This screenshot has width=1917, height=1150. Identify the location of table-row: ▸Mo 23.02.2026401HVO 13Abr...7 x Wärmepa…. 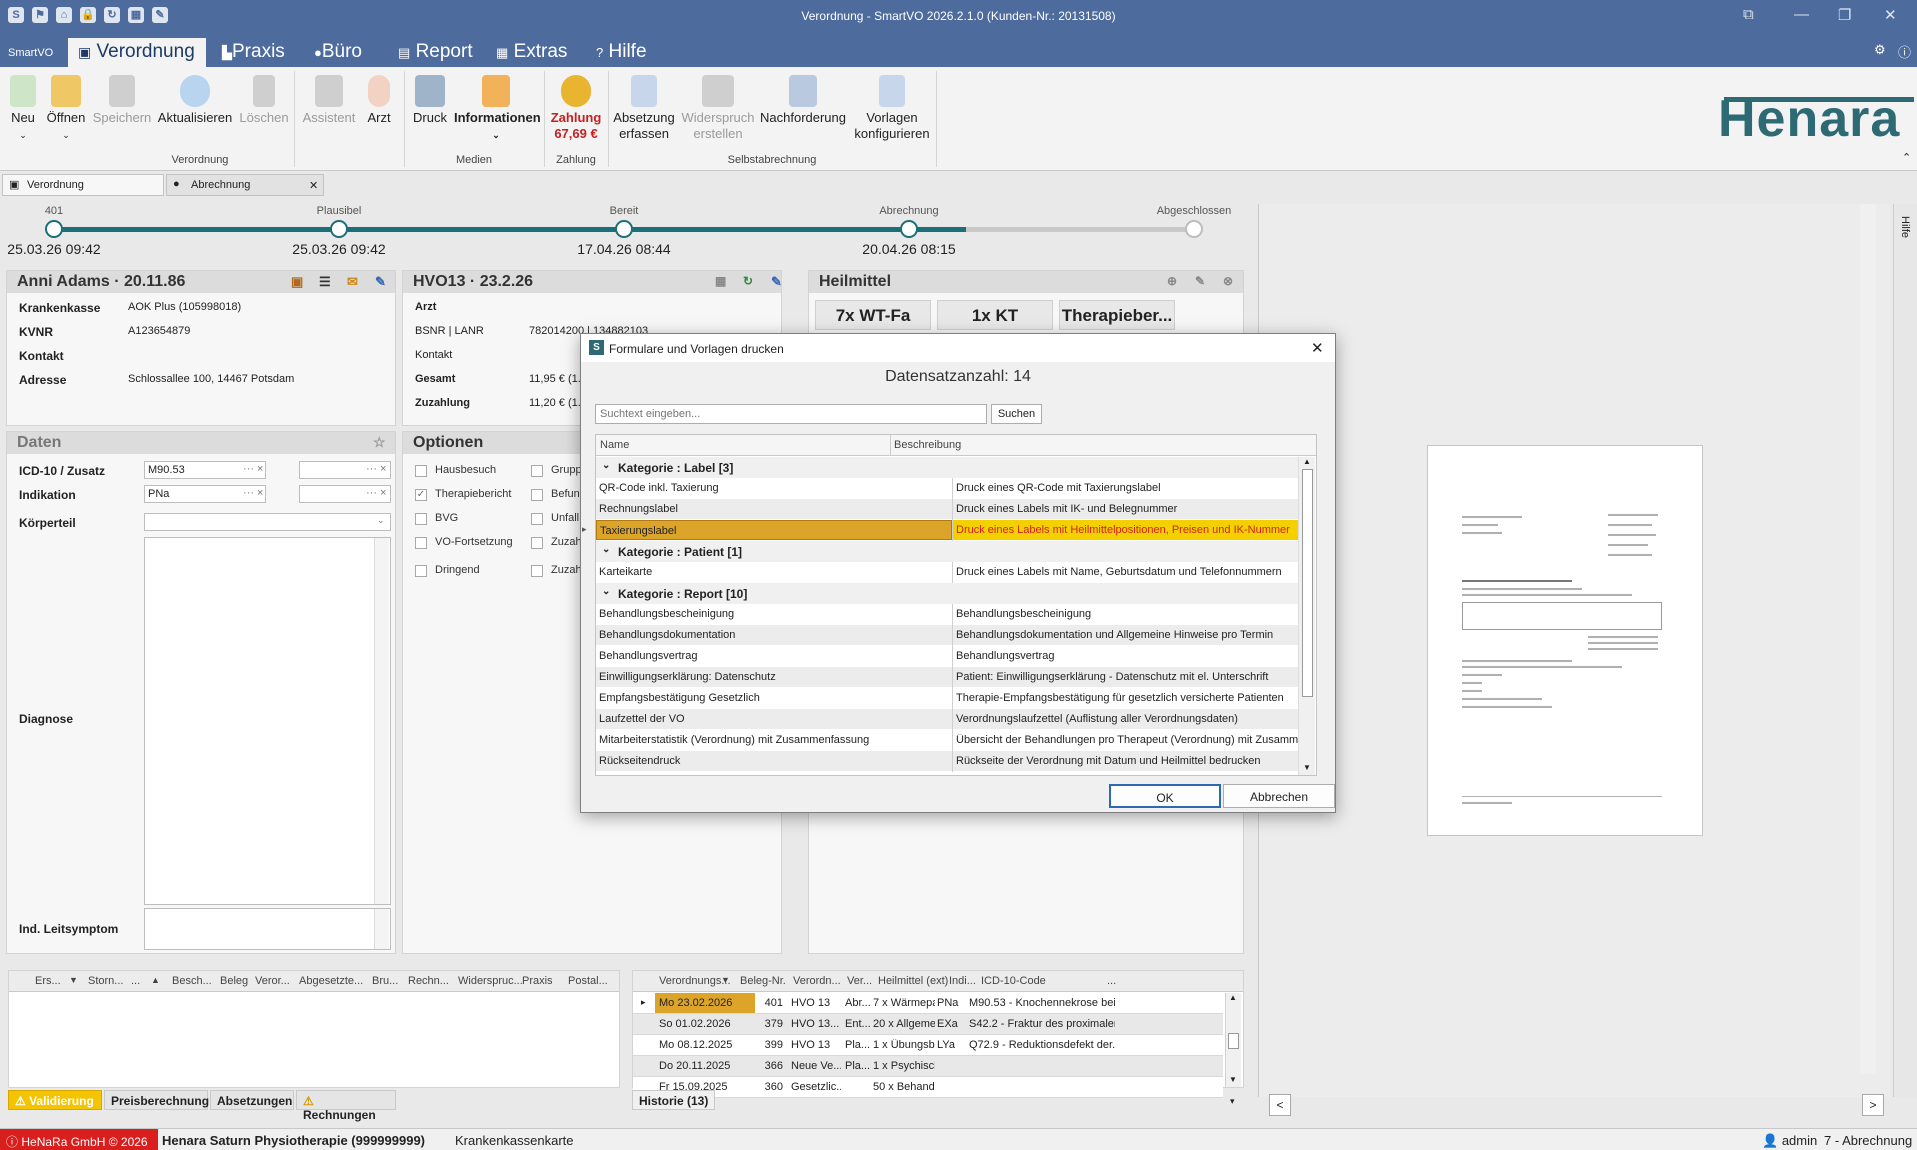
(928, 1003).